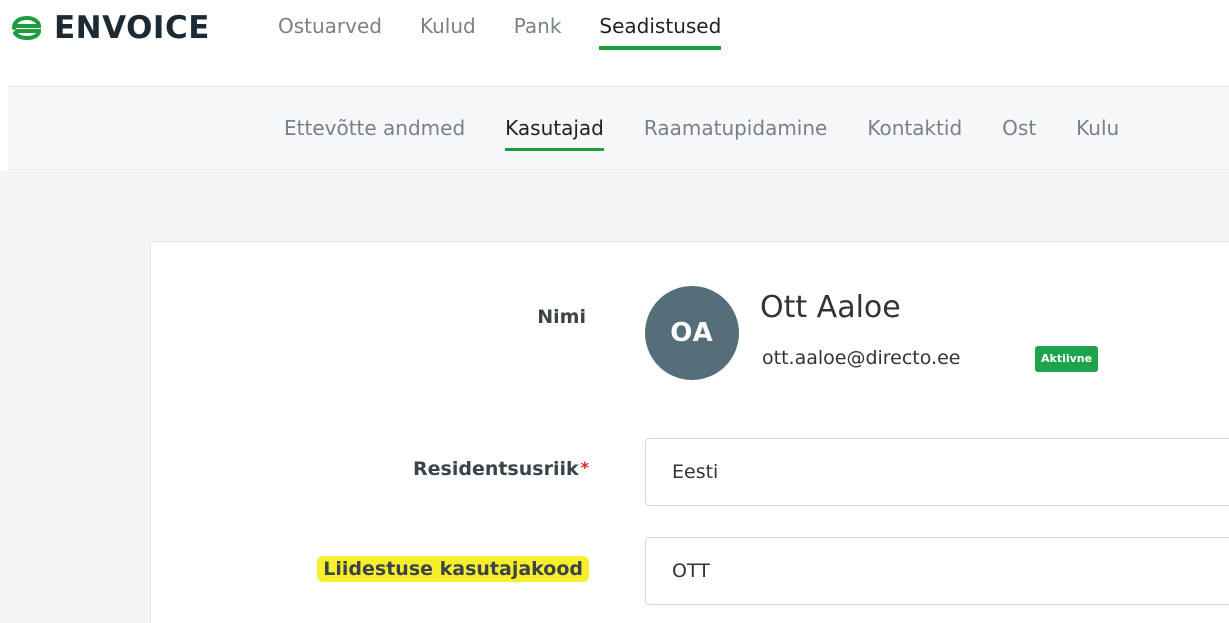 The image size is (1229, 623). I want to click on nav-item-pank: Pank, so click(538, 32).